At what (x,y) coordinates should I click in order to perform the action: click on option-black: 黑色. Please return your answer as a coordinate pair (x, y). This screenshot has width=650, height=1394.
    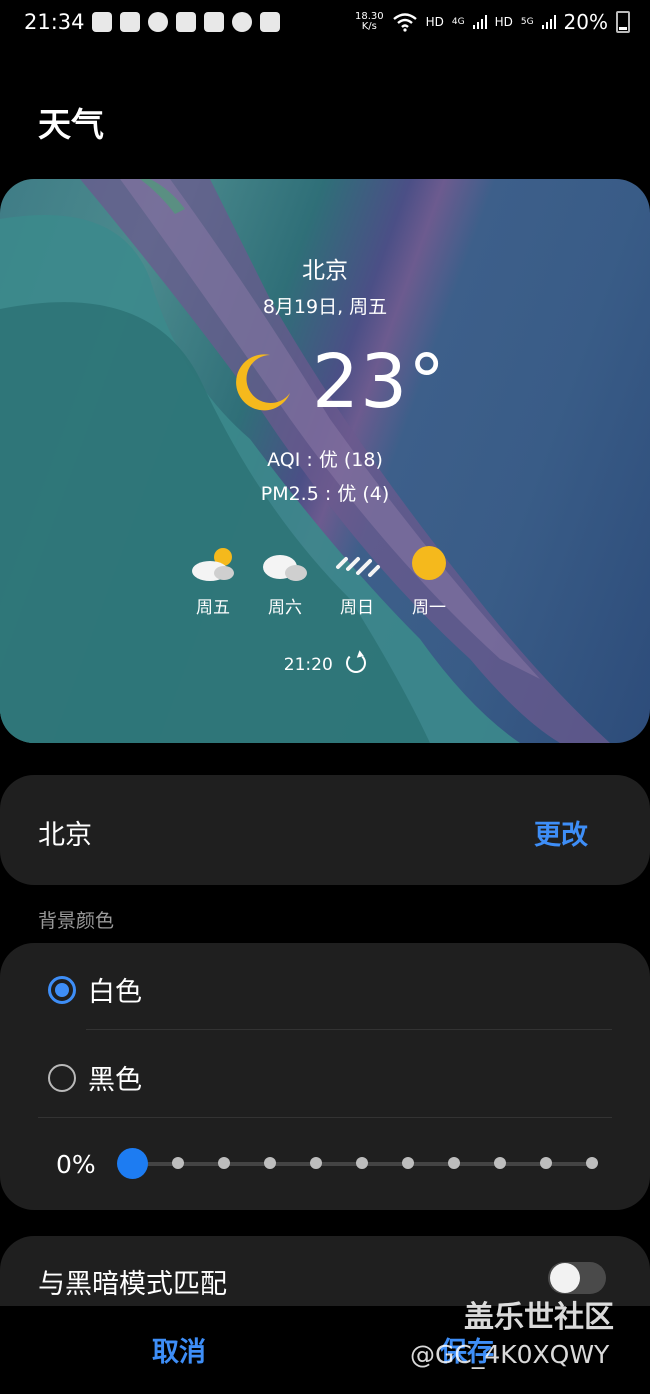
    Looking at the image, I should click on (95, 1077).